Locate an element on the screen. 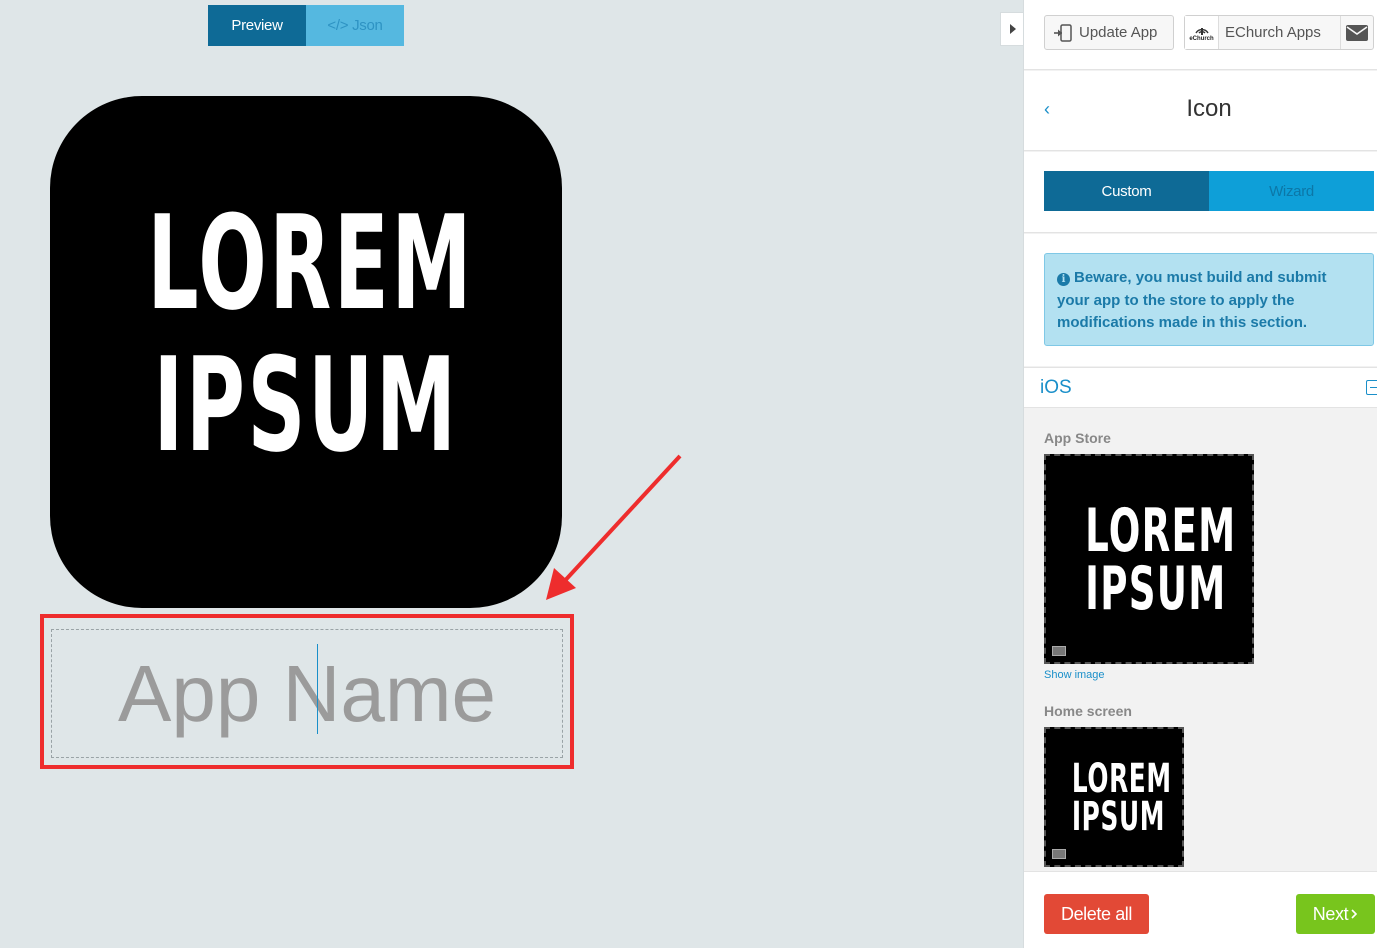 The image size is (1377, 948). show-image-link: Show image is located at coordinates (1074, 675).